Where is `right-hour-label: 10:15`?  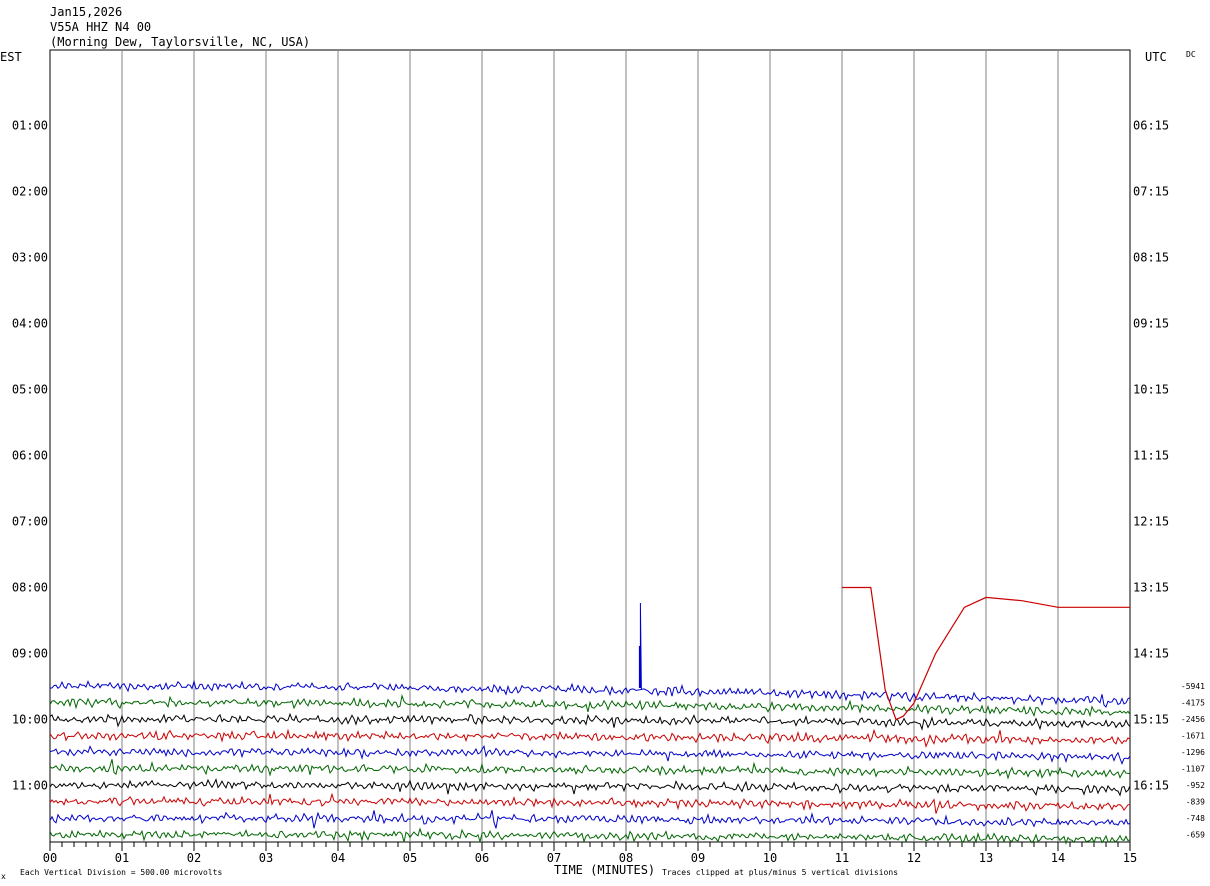
right-hour-label: 10:15 is located at coordinates (1151, 390).